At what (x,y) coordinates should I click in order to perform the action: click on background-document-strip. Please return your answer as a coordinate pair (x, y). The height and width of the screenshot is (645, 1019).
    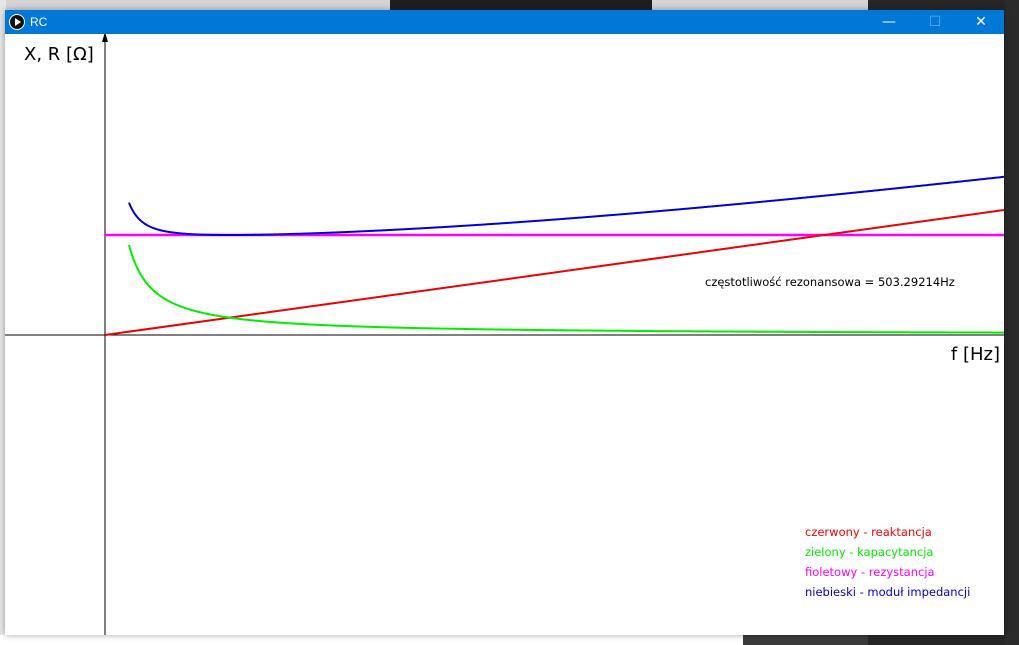
    Looking at the image, I should click on (434, 640).